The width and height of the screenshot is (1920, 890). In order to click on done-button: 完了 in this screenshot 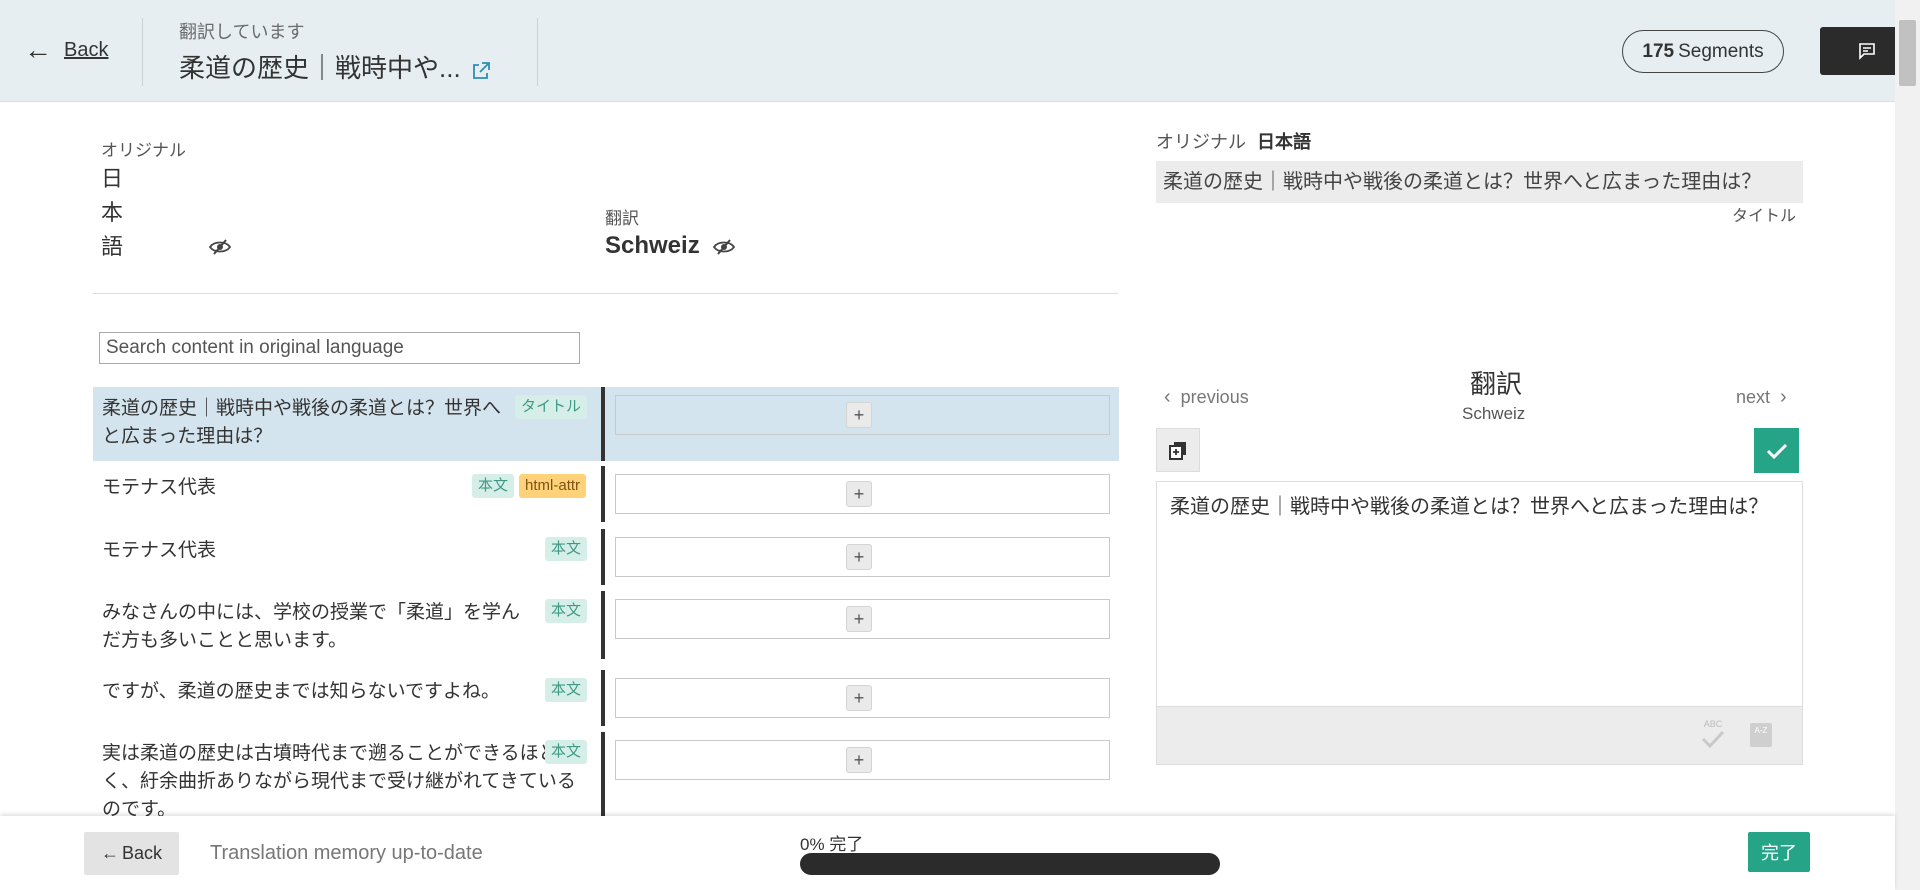, I will do `click(1779, 852)`.